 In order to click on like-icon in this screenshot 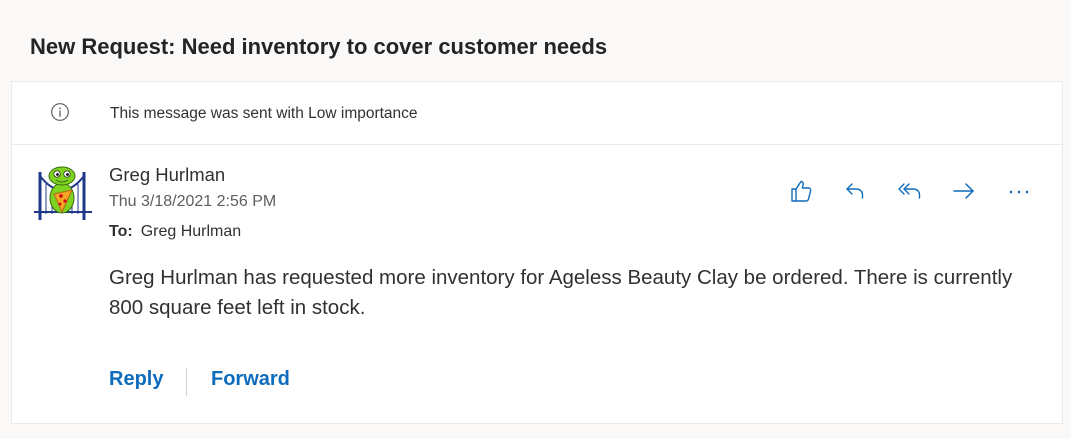, I will do `click(801, 191)`.